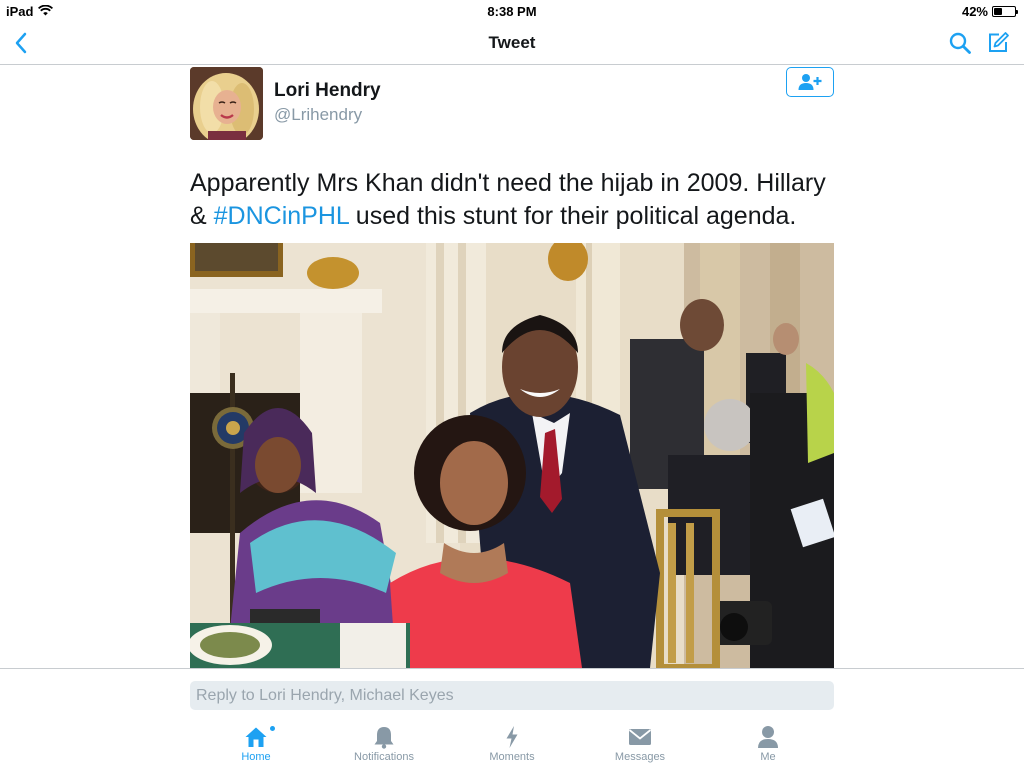 The image size is (1024, 768). What do you see at coordinates (974, 11) in the screenshot?
I see `battery-percent: 42%` at bounding box center [974, 11].